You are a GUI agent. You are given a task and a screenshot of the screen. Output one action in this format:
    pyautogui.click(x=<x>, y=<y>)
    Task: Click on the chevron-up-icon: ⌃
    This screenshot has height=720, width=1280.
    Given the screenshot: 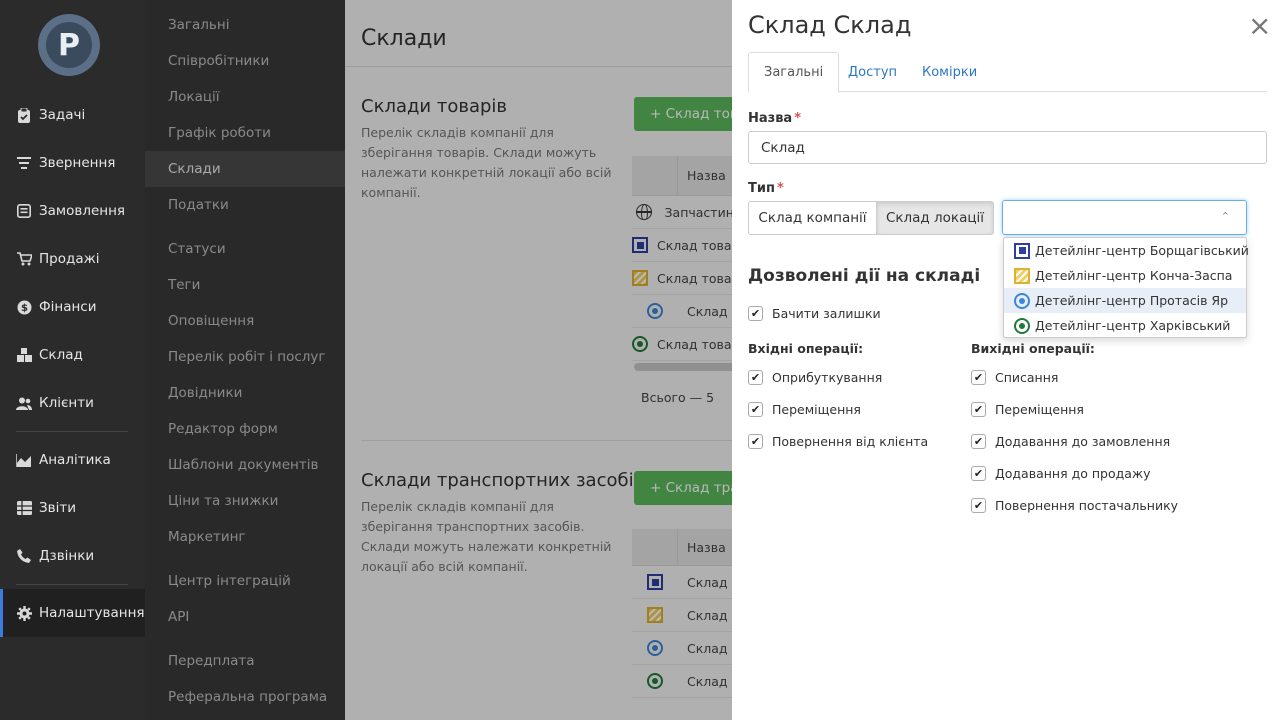 What is the action you would take?
    pyautogui.click(x=1225, y=216)
    